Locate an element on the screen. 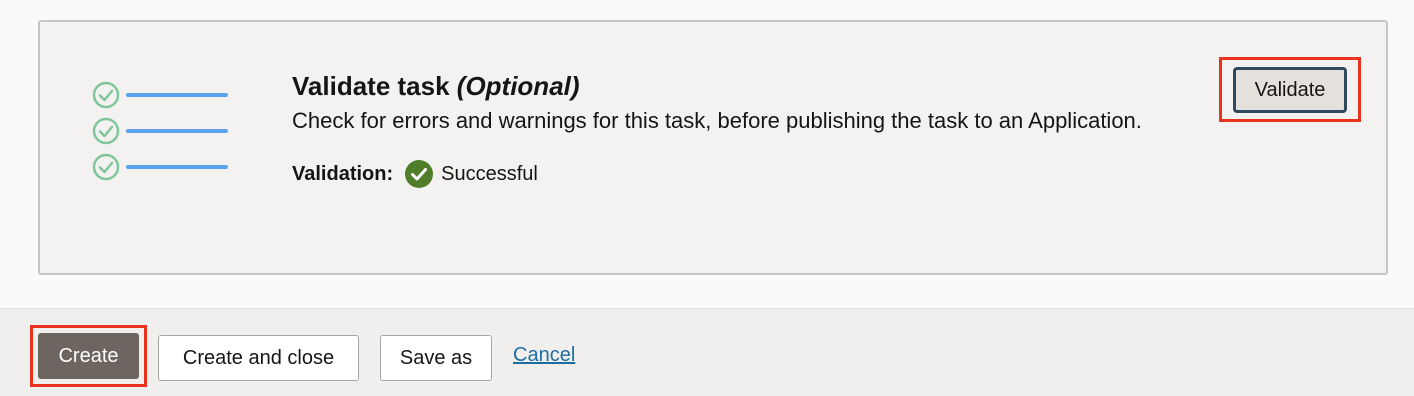  validation-status-row: Validation: Successful is located at coordinates (722, 174).